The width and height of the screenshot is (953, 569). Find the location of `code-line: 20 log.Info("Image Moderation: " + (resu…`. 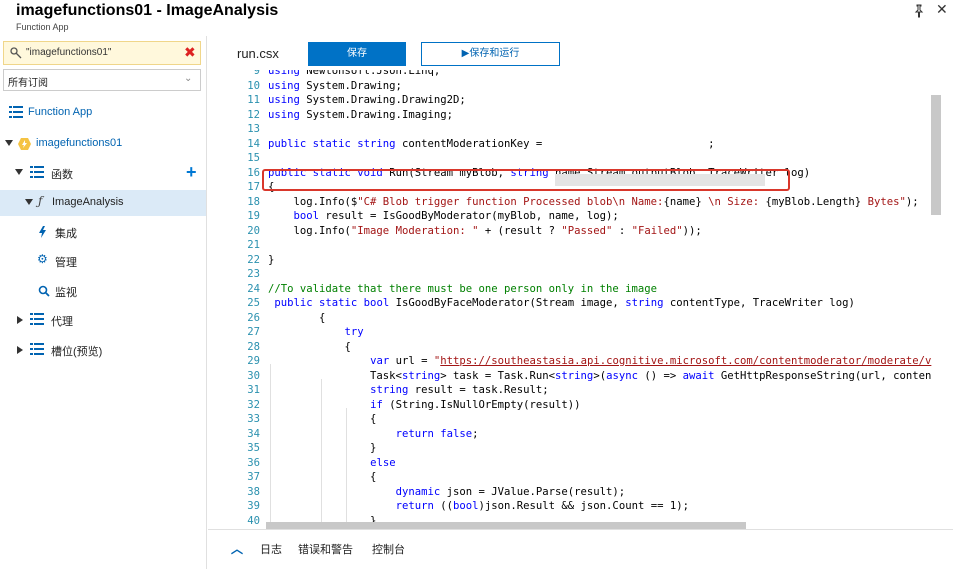

code-line: 20 log.Info("Image Moderation: " + (resu… is located at coordinates (575, 232).